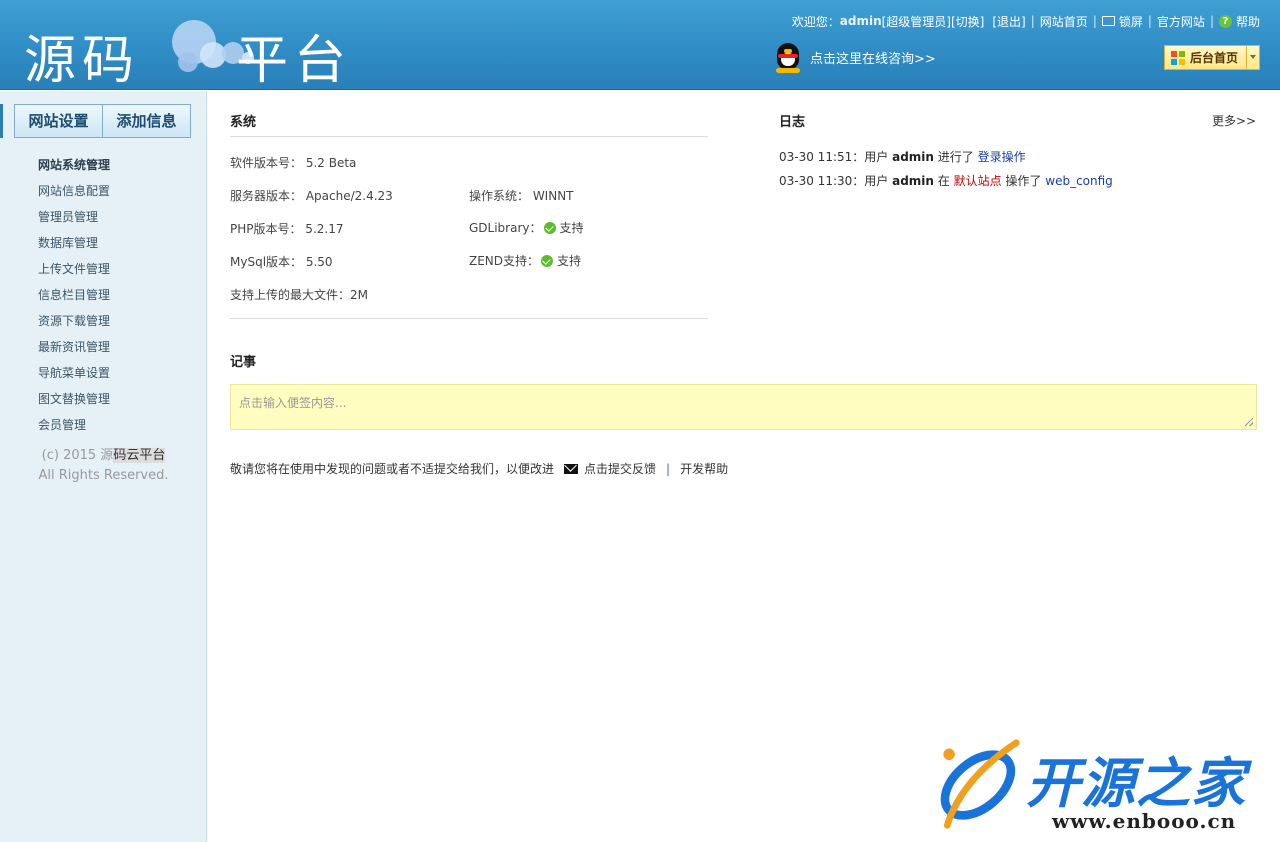 Image resolution: width=1280 pixels, height=842 pixels. Describe the element at coordinates (525, 261) in the screenshot. I see `zend-status: ZEND支持： 支持` at that location.